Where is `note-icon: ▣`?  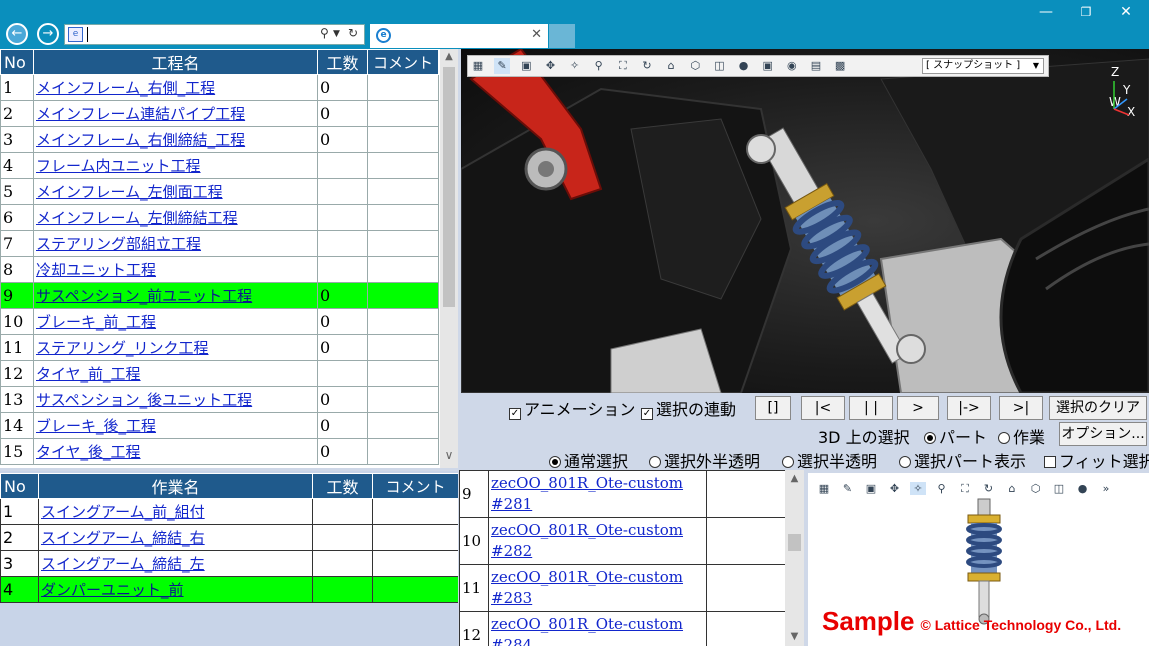 note-icon: ▣ is located at coordinates (526, 66).